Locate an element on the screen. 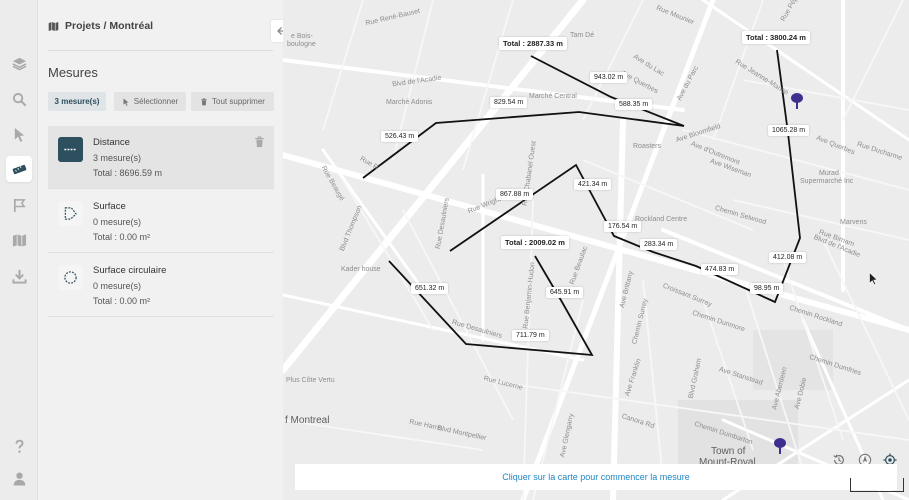 Image resolution: width=909 pixels, height=500 pixels. polygon-icon is located at coordinates (70, 213).